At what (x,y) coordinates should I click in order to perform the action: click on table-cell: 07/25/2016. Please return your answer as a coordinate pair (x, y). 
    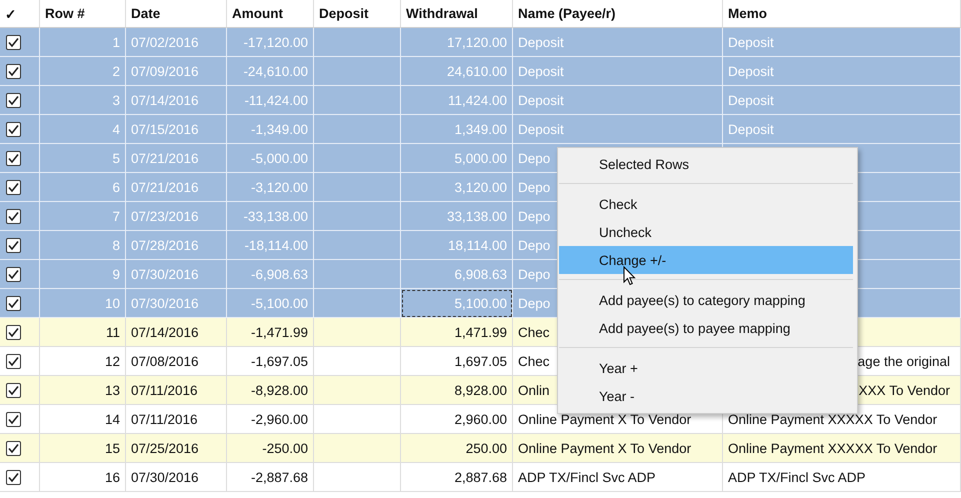
    Looking at the image, I should click on (176, 448).